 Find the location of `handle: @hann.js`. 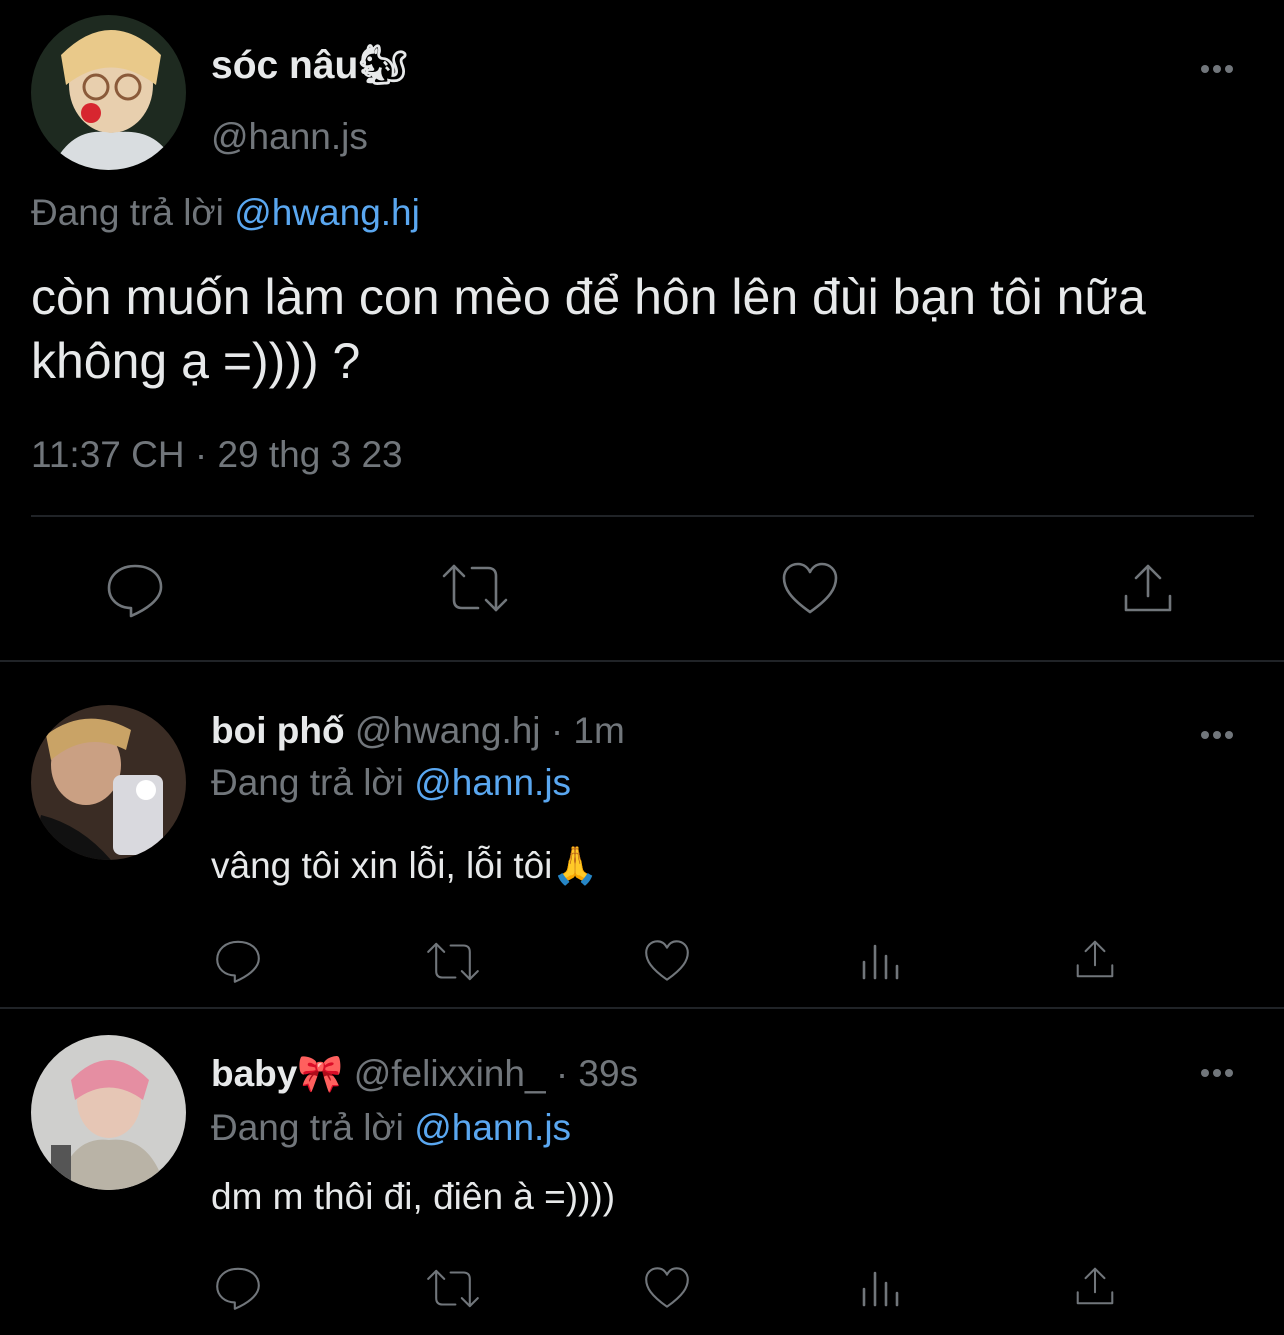

handle: @hann.js is located at coordinates (289, 137).